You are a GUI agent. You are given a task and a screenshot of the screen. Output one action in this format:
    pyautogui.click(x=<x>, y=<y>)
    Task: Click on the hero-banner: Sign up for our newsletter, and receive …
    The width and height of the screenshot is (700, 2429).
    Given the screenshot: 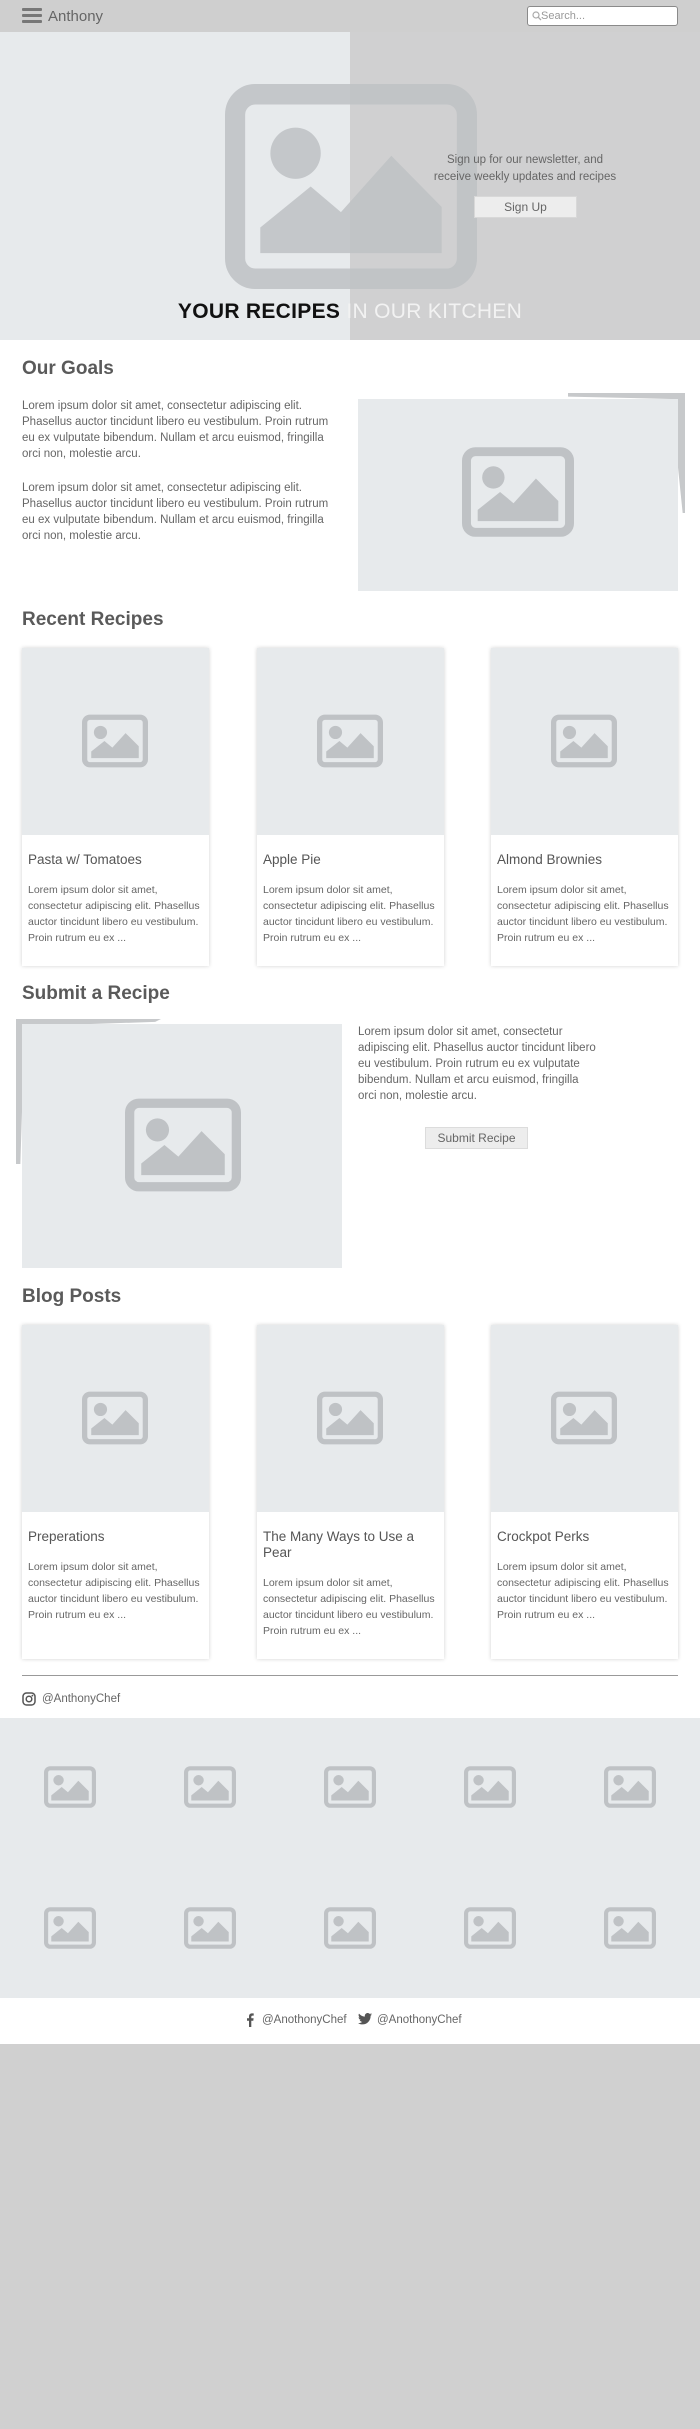 What is the action you would take?
    pyautogui.click(x=350, y=186)
    